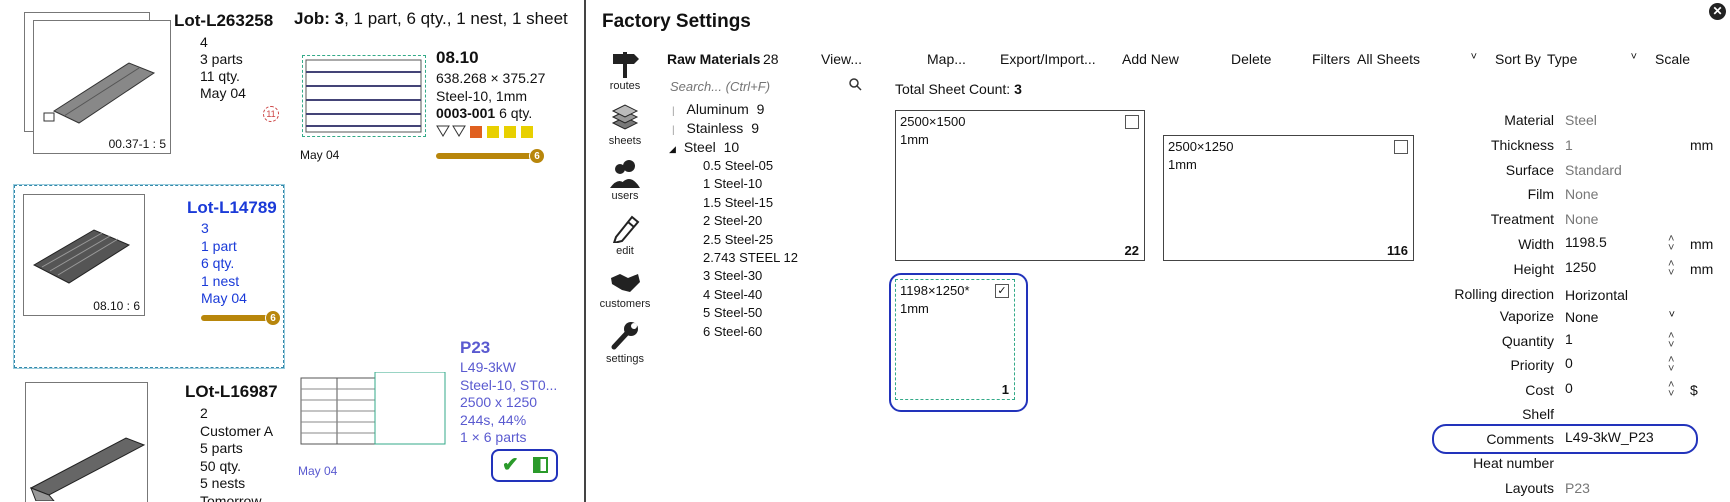 The width and height of the screenshot is (1730, 502). Describe the element at coordinates (271, 114) in the screenshot. I see `count-badge: 11` at that location.